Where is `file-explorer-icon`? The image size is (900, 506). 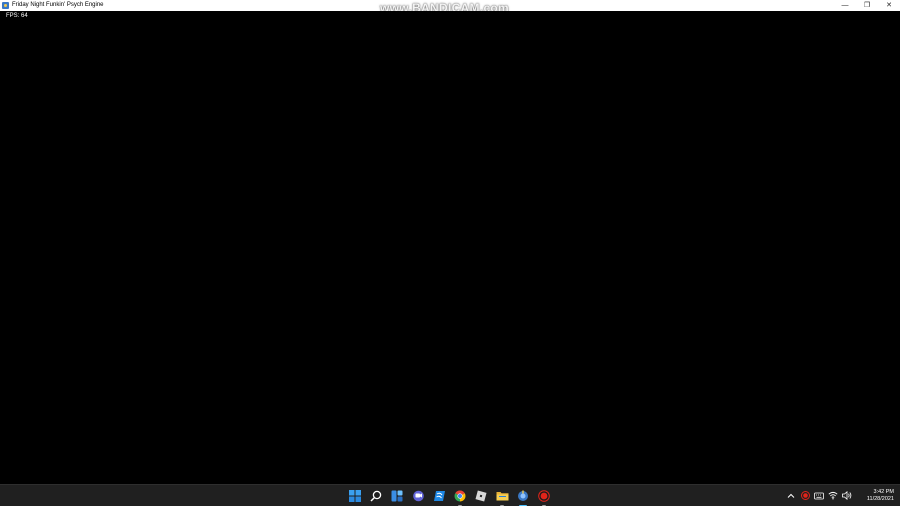 file-explorer-icon is located at coordinates (502, 495).